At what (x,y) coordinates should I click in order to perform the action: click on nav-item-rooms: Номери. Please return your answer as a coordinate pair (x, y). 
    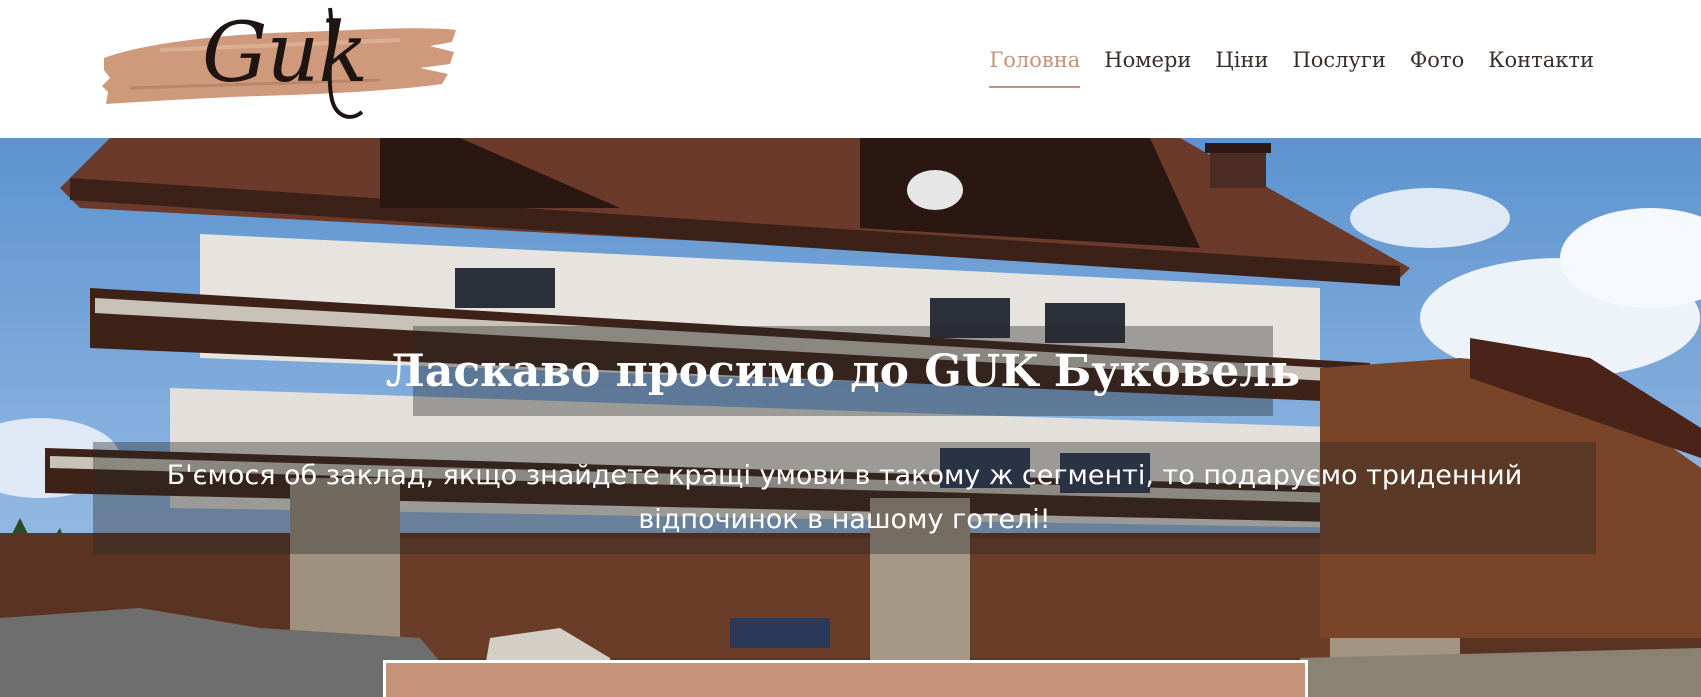
    Looking at the image, I should click on (1147, 66).